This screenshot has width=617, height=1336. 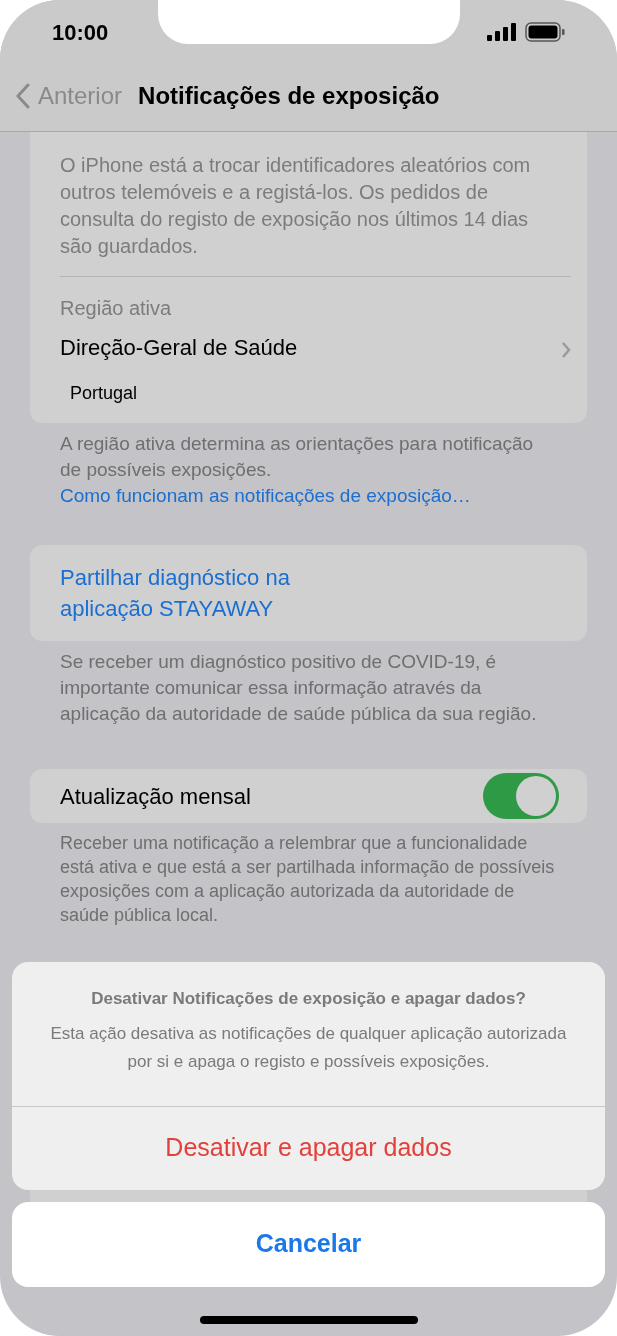 I want to click on region-label: Região ativa, so click(x=116, y=308).